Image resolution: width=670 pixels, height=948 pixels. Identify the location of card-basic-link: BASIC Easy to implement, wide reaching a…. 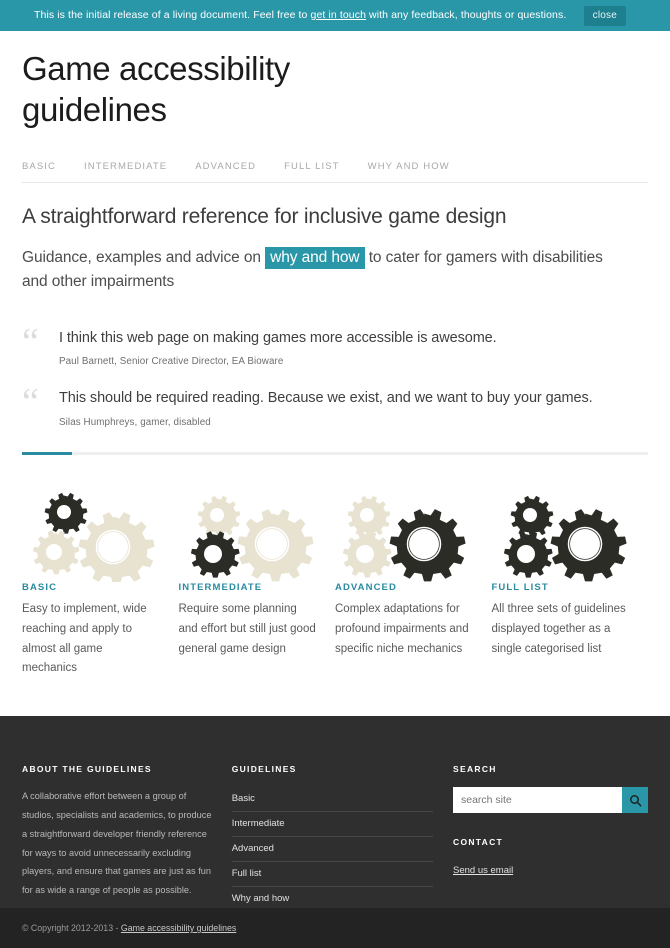
(100, 583).